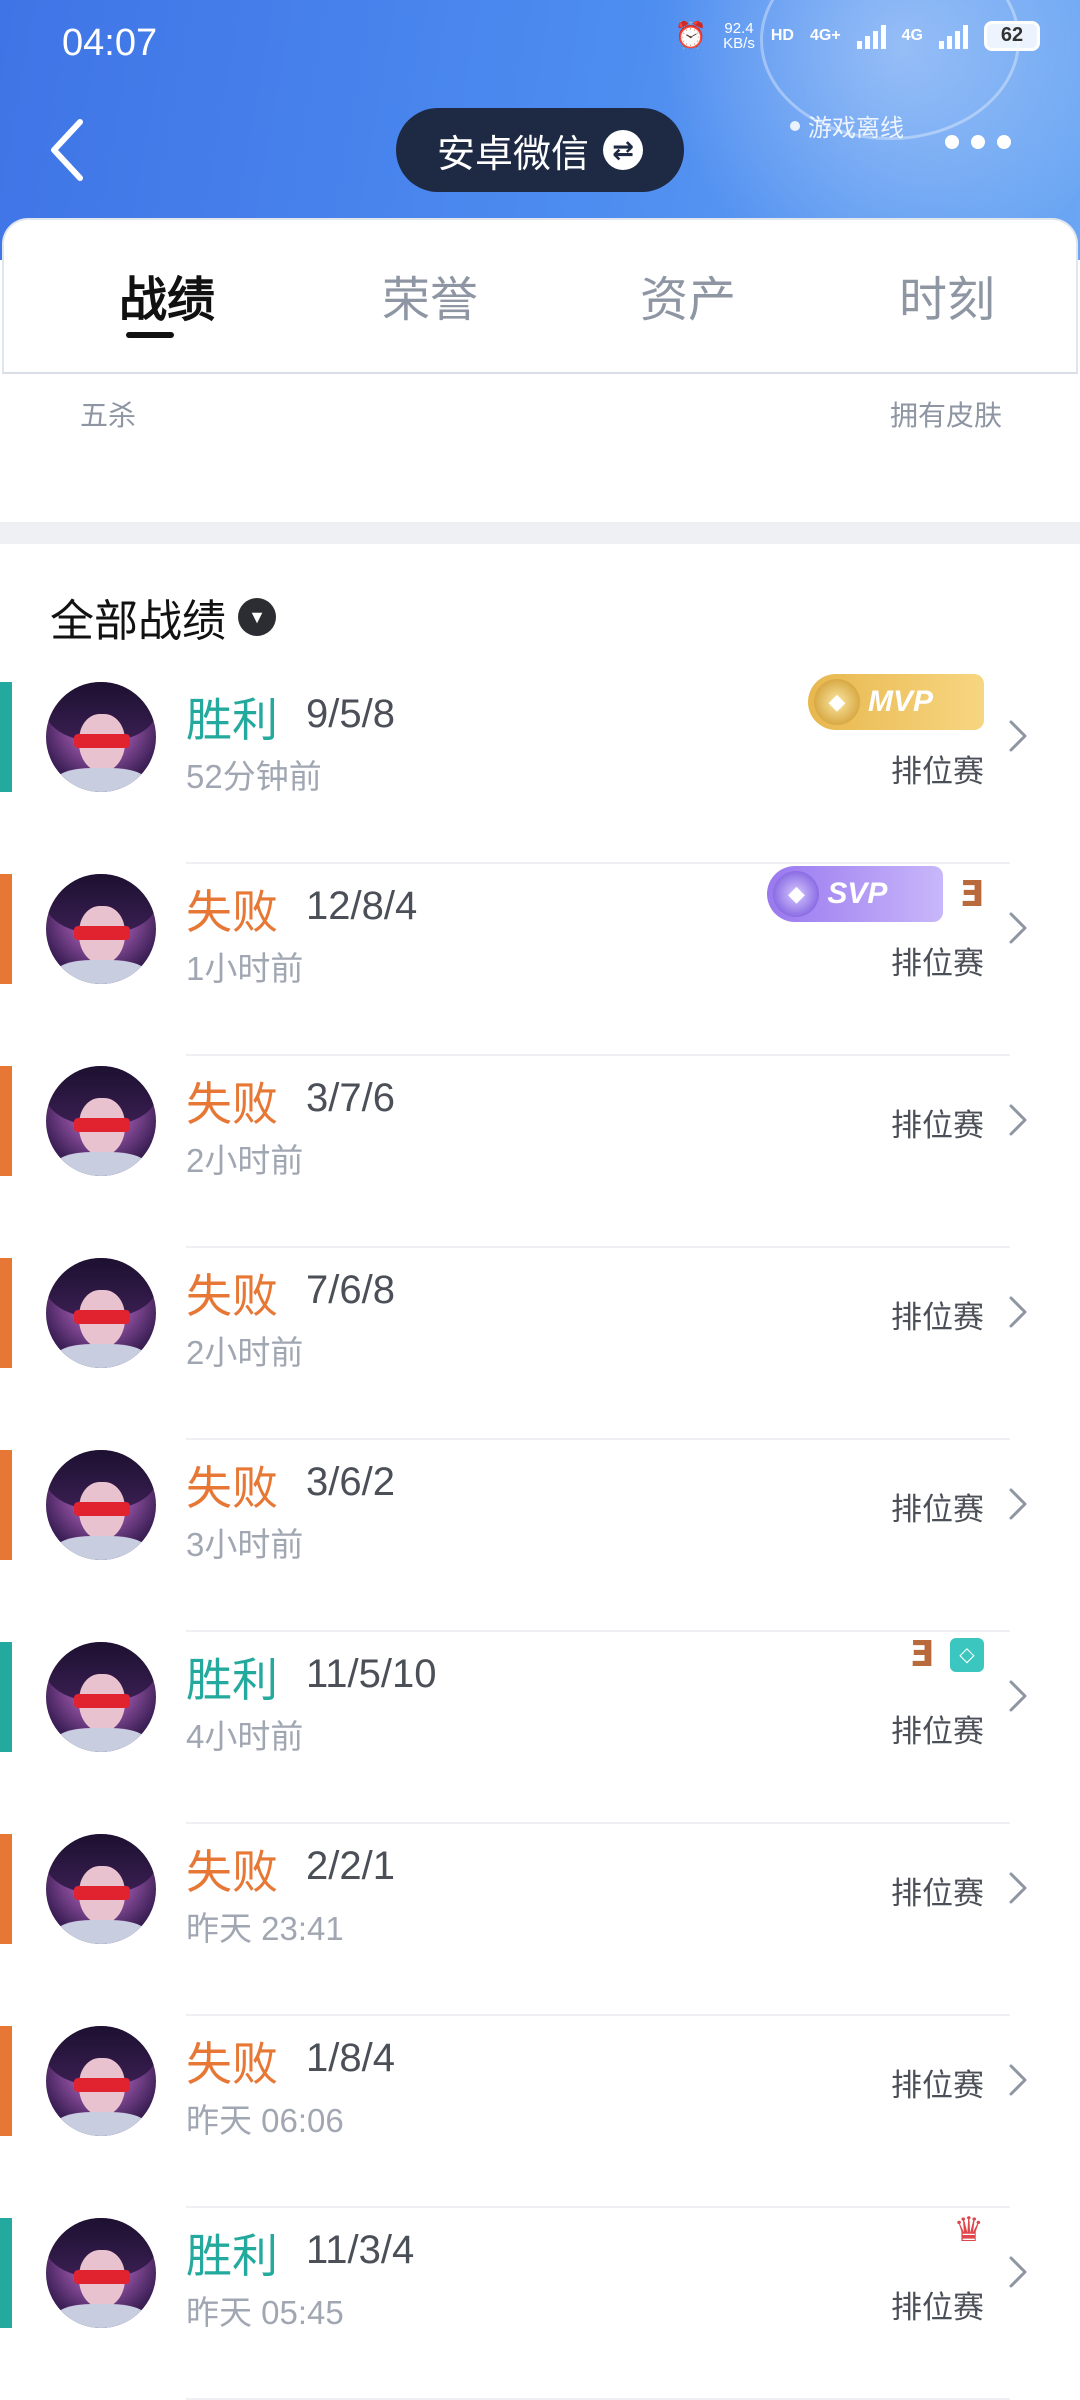 The width and height of the screenshot is (1080, 2400). Describe the element at coordinates (540, 1152) in the screenshot. I see `match-row: 失败 3/7/6 2小时前 排位赛` at that location.